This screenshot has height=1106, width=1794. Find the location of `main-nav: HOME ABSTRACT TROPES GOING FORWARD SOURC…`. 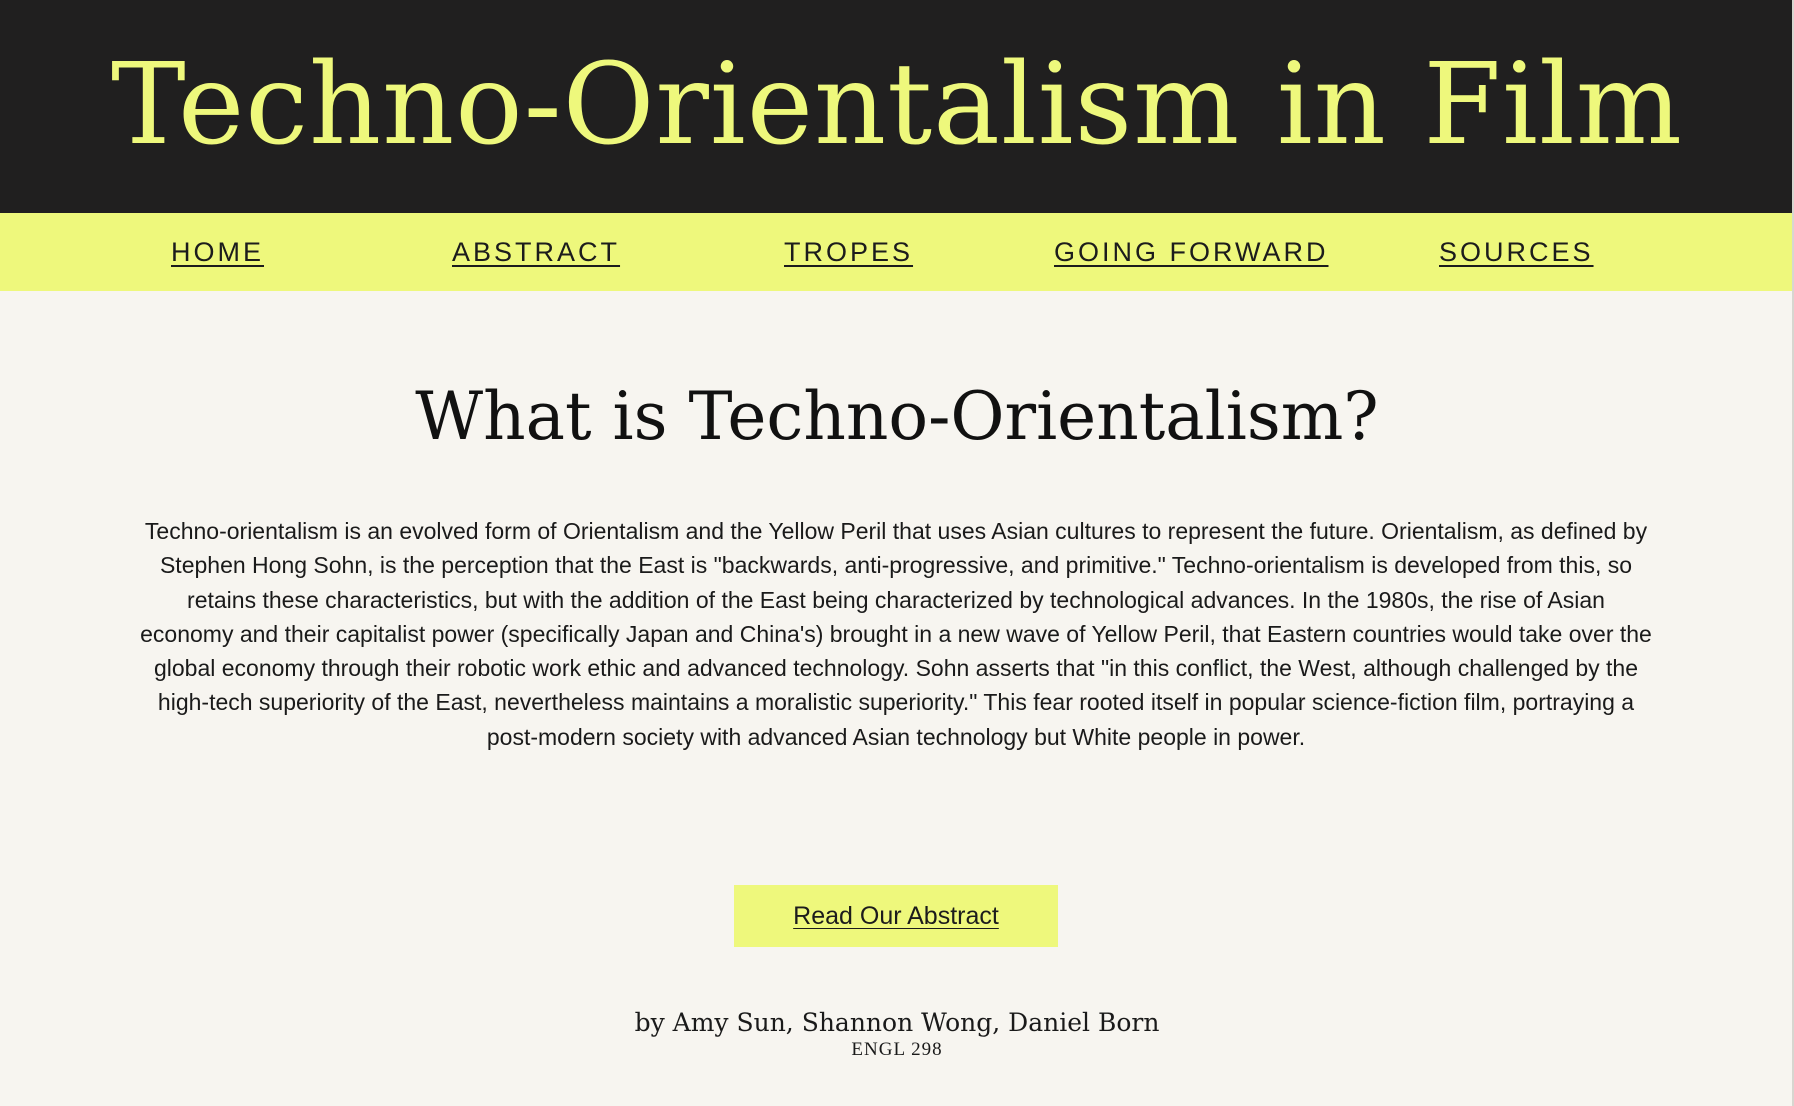

main-nav: HOME ABSTRACT TROPES GOING FORWARD SOURC… is located at coordinates (897, 252).